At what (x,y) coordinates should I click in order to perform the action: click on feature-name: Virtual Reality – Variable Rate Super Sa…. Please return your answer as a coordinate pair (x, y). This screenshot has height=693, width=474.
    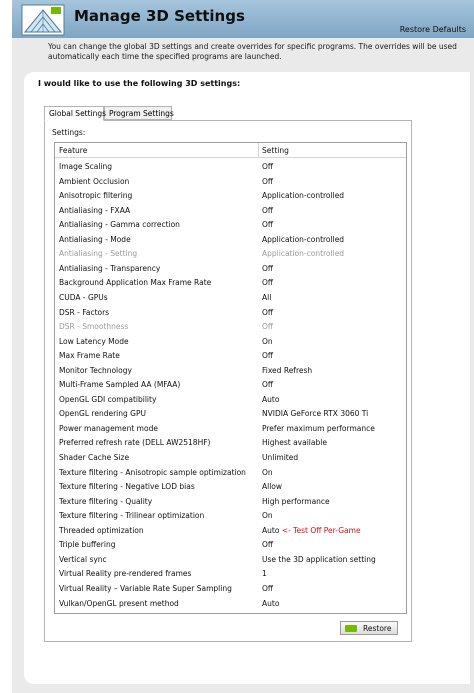
    Looking at the image, I should click on (145, 588).